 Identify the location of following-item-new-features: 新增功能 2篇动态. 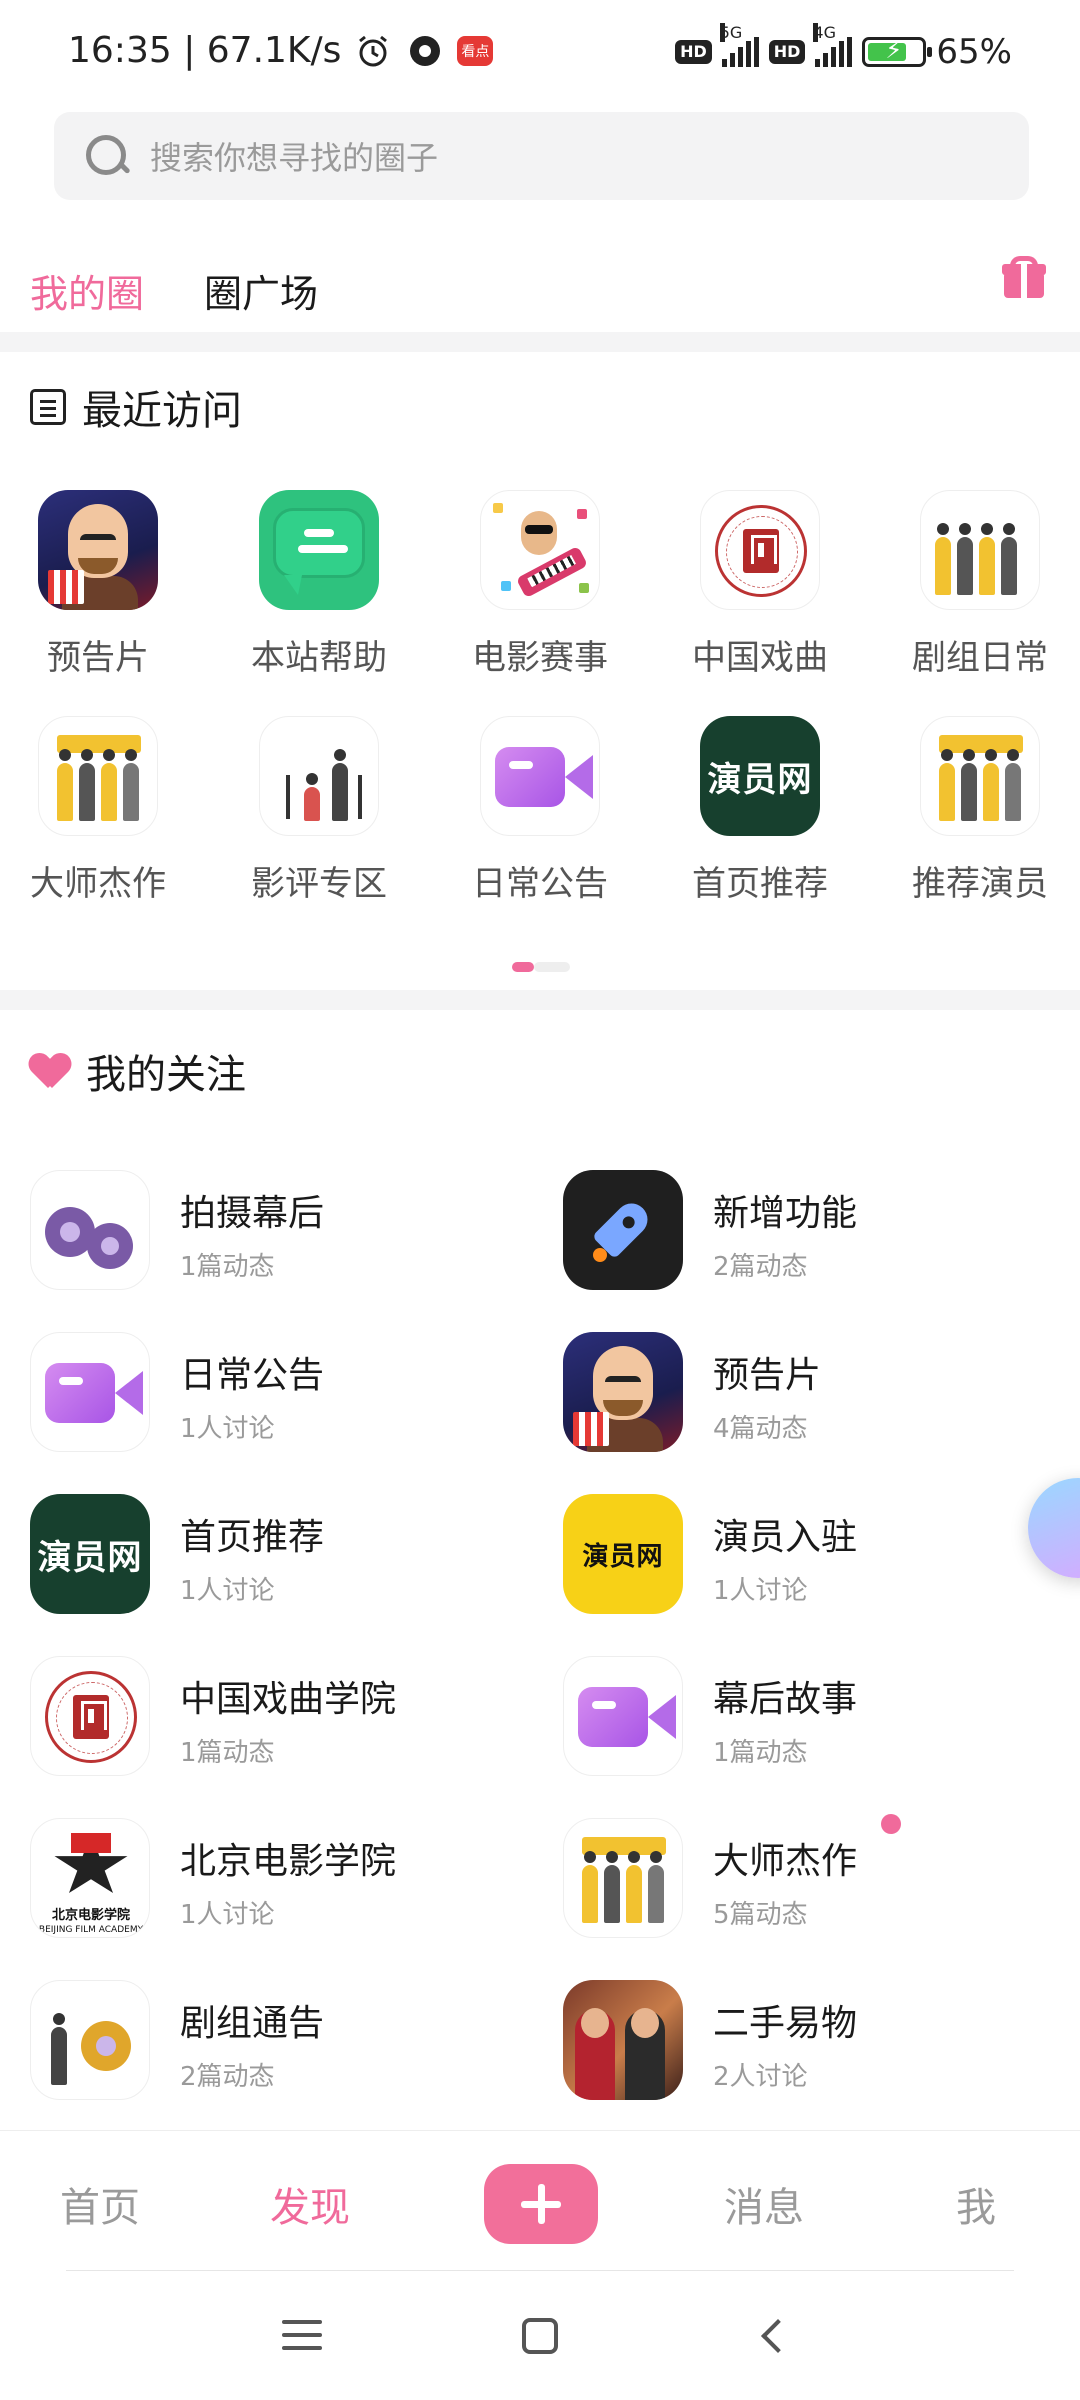
(821, 1232).